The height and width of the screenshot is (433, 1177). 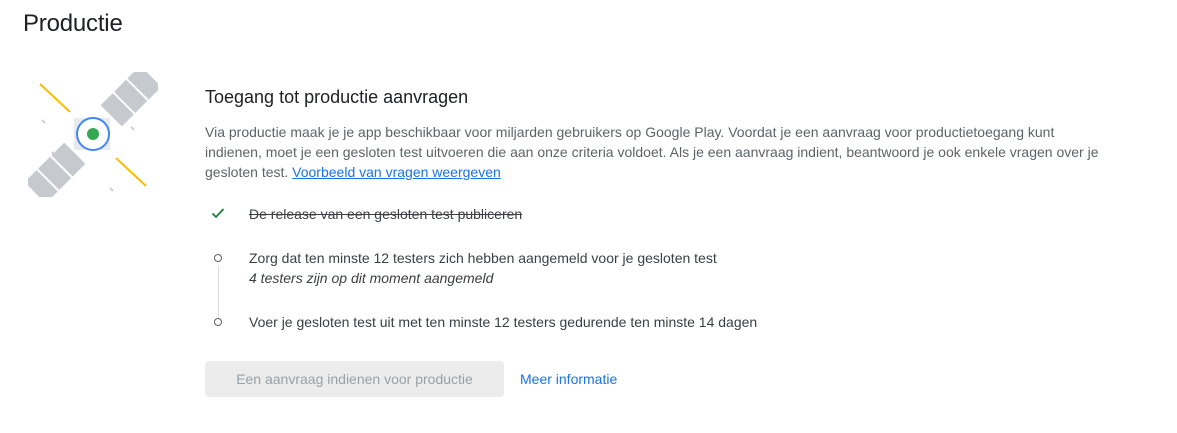 I want to click on more-info-link: Meer informatie, so click(x=568, y=379).